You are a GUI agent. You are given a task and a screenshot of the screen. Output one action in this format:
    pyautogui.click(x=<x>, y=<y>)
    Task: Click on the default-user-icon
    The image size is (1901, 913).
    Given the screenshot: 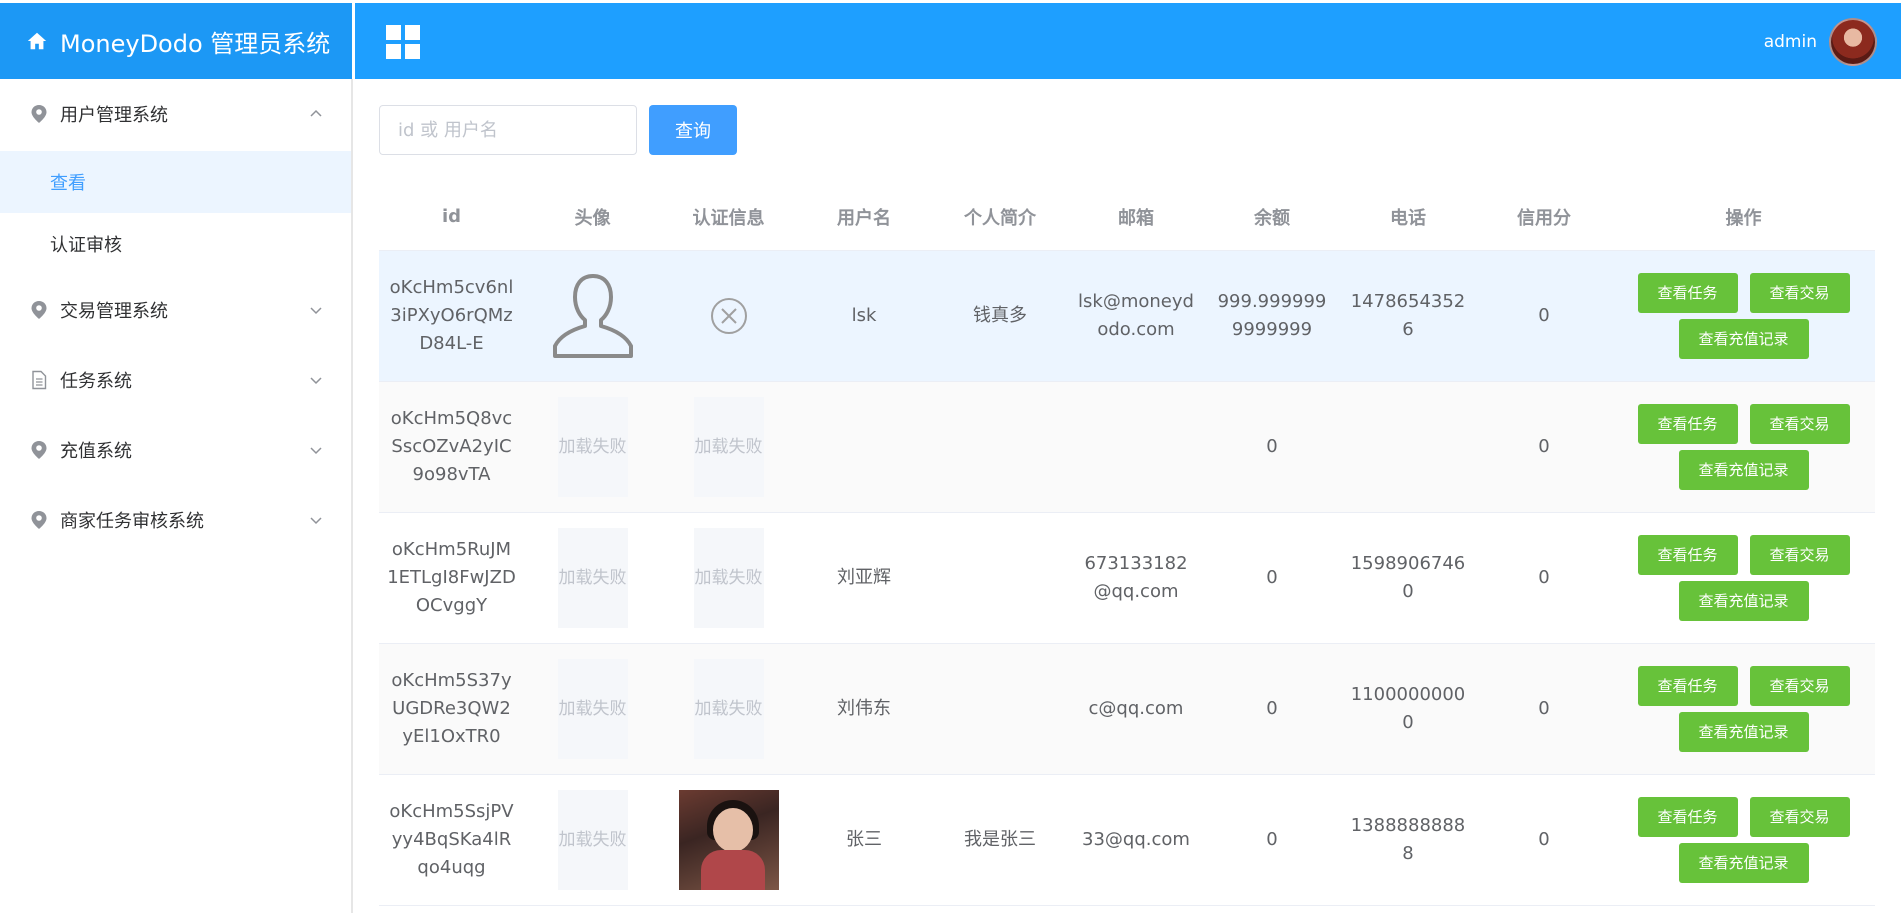 What is the action you would take?
    pyautogui.click(x=593, y=316)
    